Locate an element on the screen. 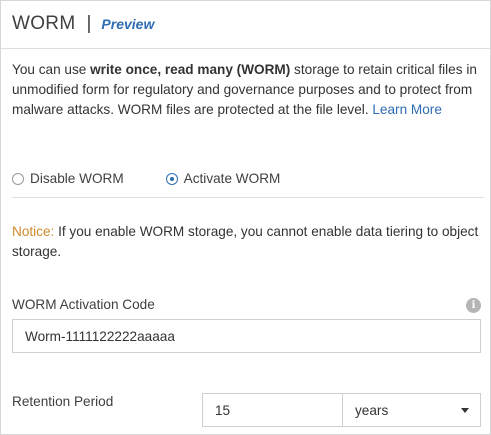  activate-worm-label: Activate WORM is located at coordinates (232, 178).